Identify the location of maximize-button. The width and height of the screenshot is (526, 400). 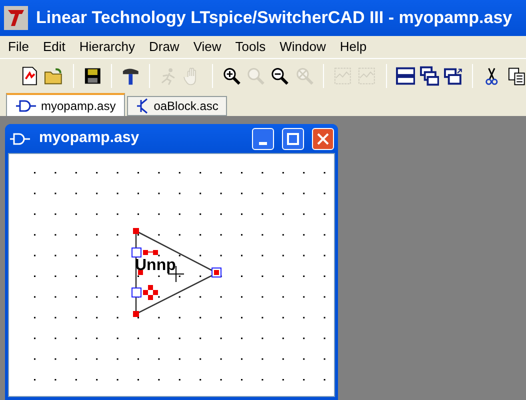
(293, 139).